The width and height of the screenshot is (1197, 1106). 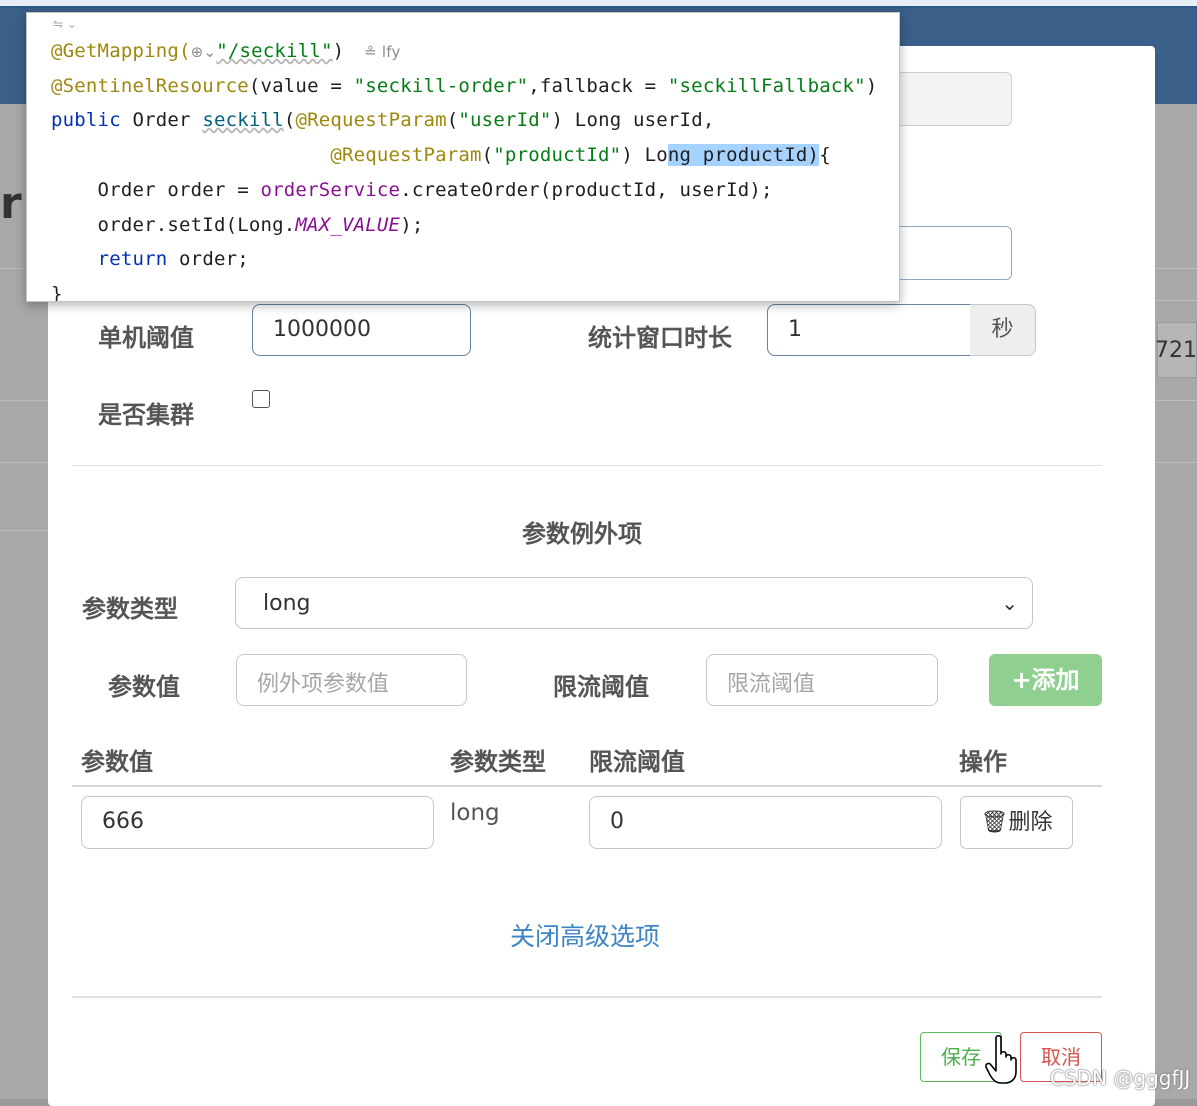 What do you see at coordinates (65, 24) in the screenshot?
I see `popup-toolbar-icon: ⇋ ⌄` at bounding box center [65, 24].